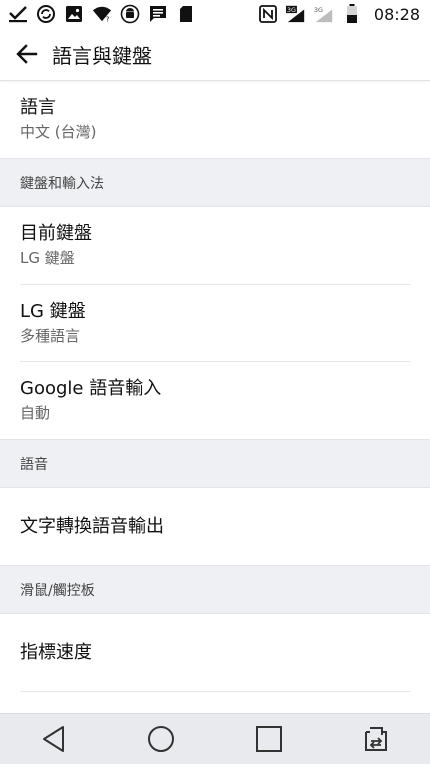  What do you see at coordinates (57, 590) in the screenshot?
I see `section-header-mouse-label: 滑鼠/觸控板` at bounding box center [57, 590].